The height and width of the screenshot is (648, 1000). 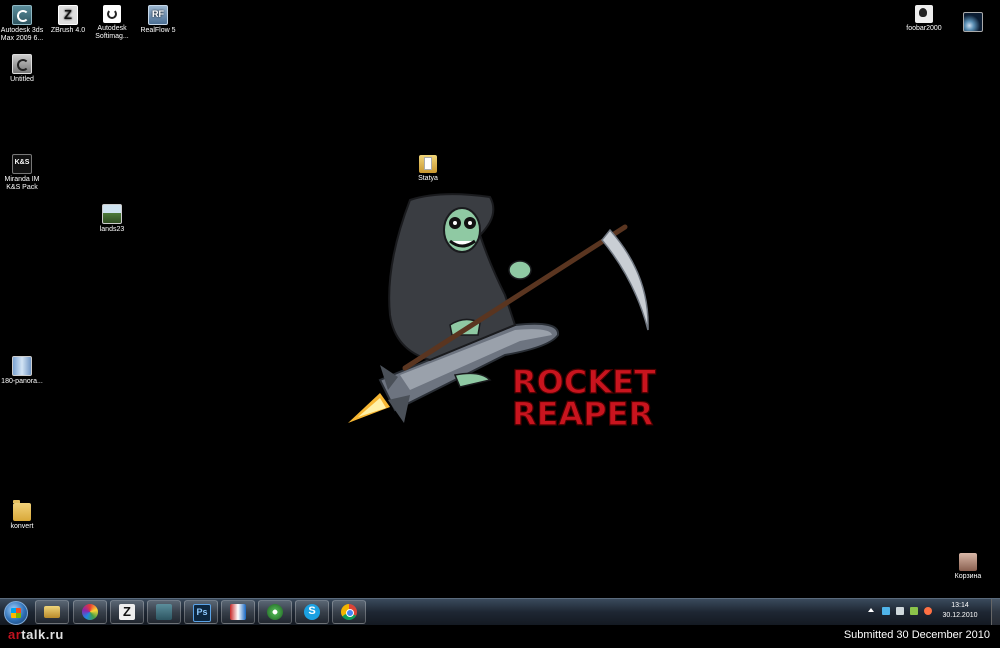 What do you see at coordinates (502, 313) in the screenshot?
I see `rocket-reaper-wallpaper: ROCKET REAPER` at bounding box center [502, 313].